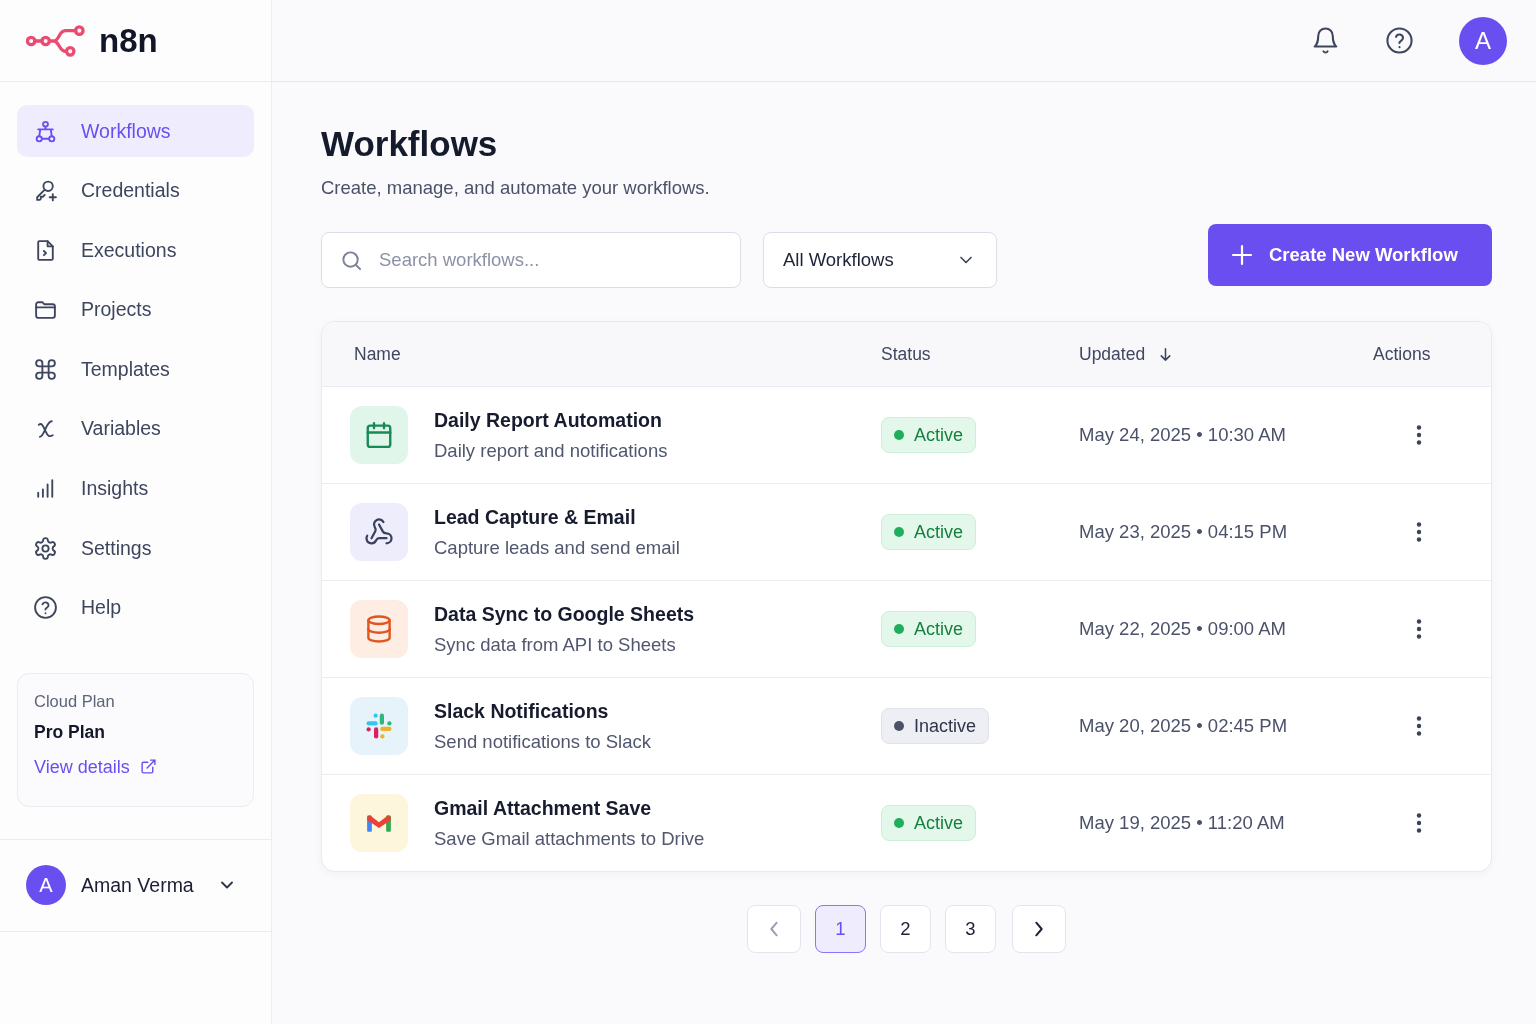  Describe the element at coordinates (1183, 725) in the screenshot. I see `updated-date: May 20, 2025 • 02:45 PM` at that location.